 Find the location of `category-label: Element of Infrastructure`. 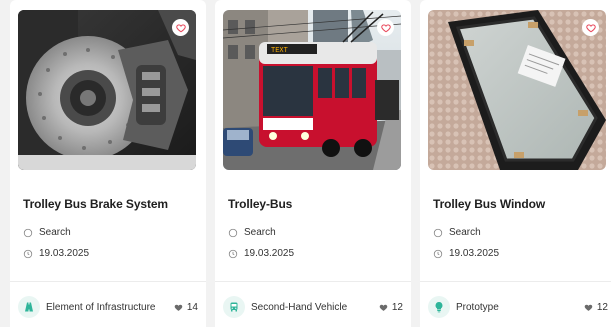

category-label: Element of Infrastructure is located at coordinates (101, 307).